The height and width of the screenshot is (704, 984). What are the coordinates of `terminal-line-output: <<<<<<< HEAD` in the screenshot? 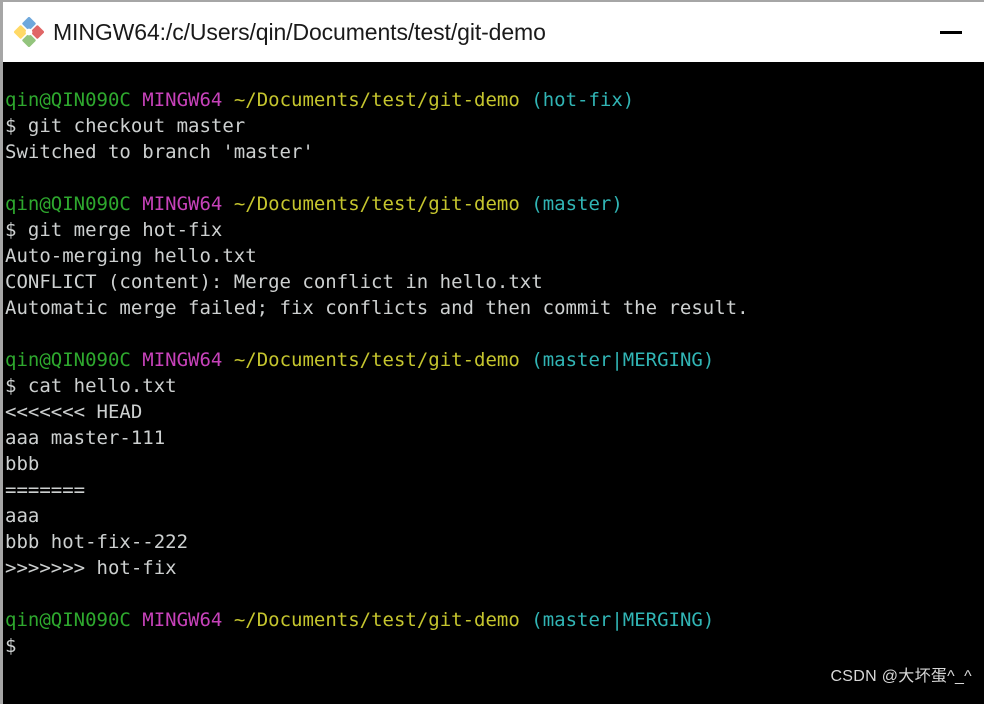 It's located at (493, 412).